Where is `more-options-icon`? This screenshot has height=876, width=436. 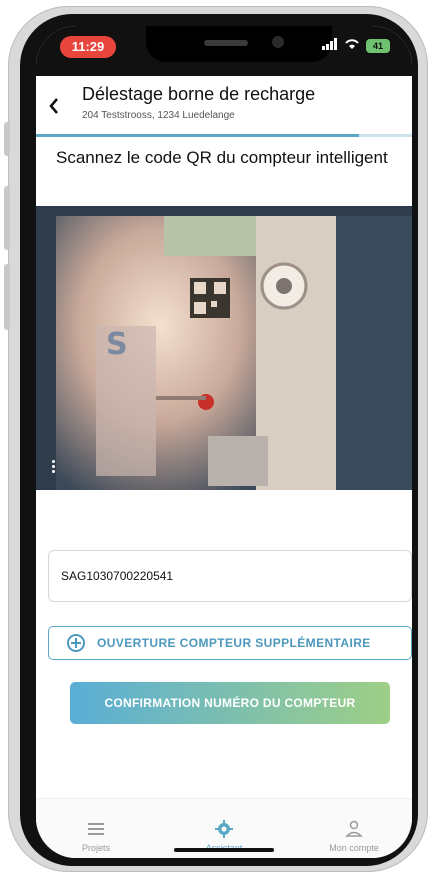 more-options-icon is located at coordinates (53, 467).